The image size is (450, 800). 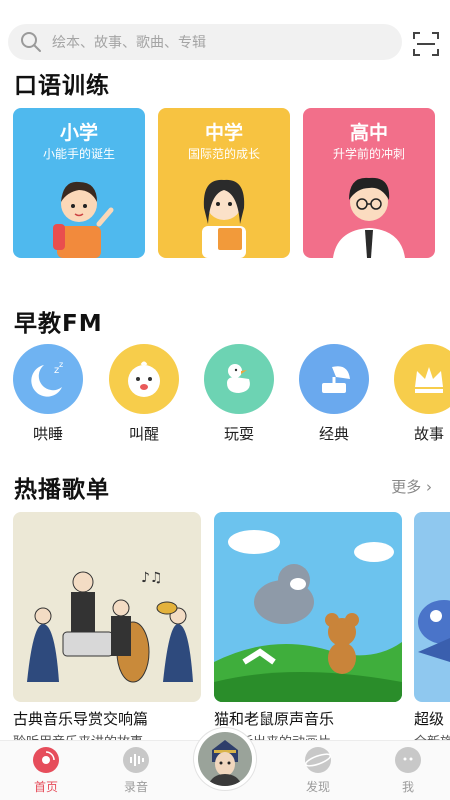 I want to click on gramophone-icon, so click(x=334, y=379).